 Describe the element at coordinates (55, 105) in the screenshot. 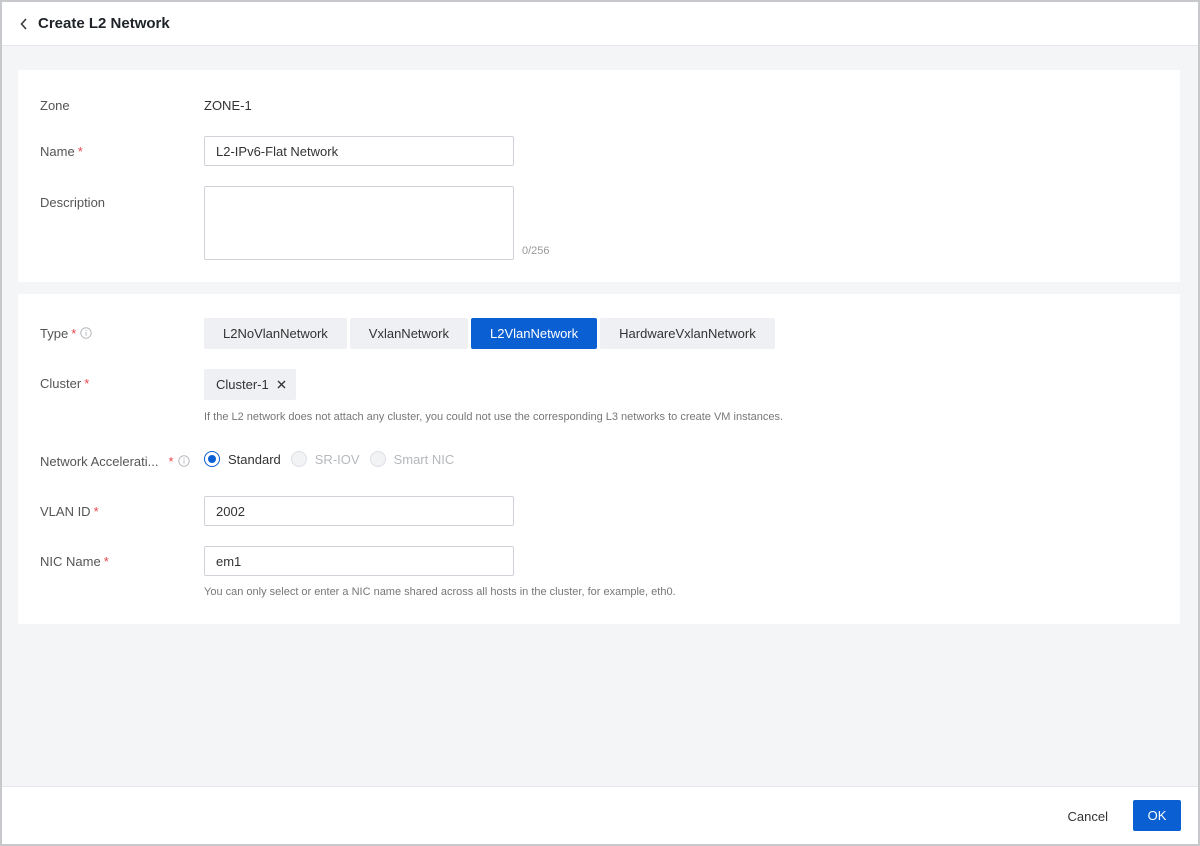

I see `zone-label: Zone` at that location.